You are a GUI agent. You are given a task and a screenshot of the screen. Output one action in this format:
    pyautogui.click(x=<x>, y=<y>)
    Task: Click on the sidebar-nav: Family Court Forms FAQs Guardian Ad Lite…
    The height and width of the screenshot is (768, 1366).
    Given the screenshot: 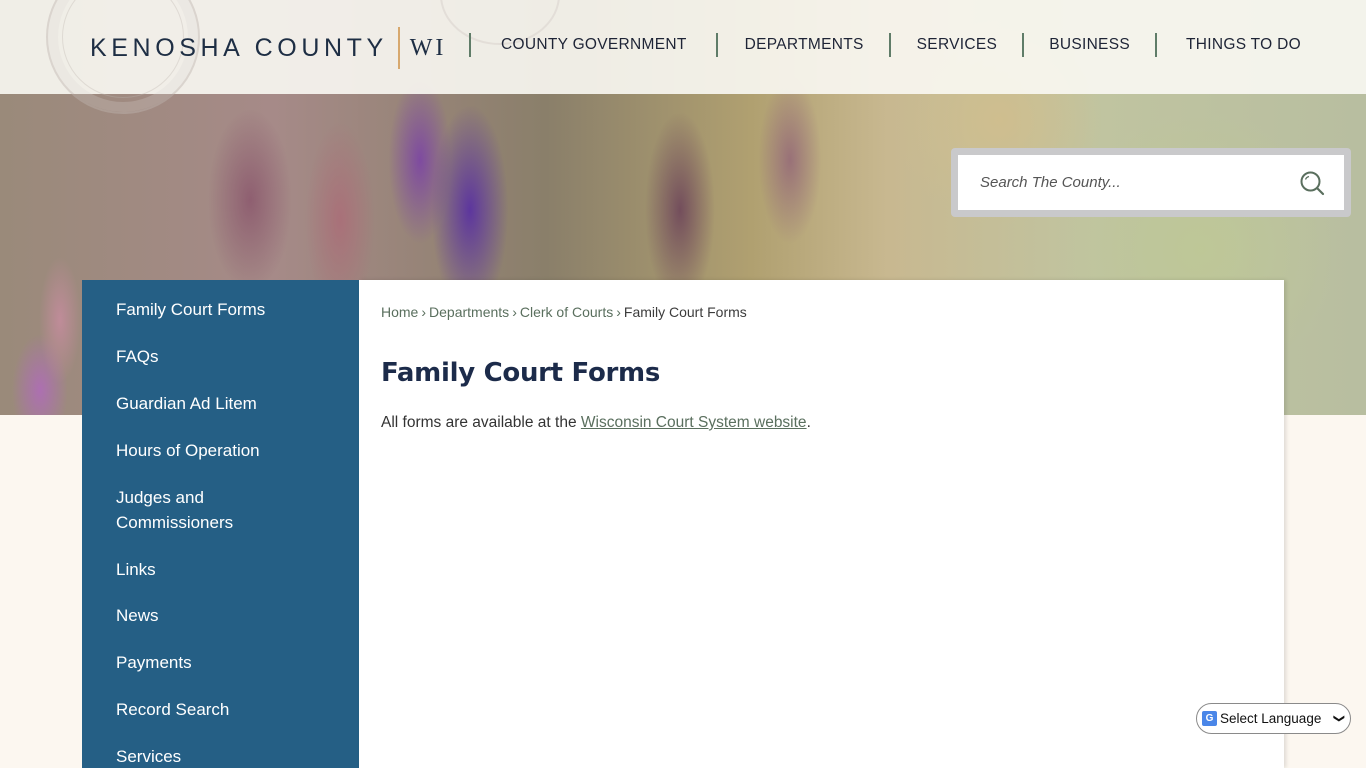 What is the action you would take?
    pyautogui.click(x=220, y=524)
    